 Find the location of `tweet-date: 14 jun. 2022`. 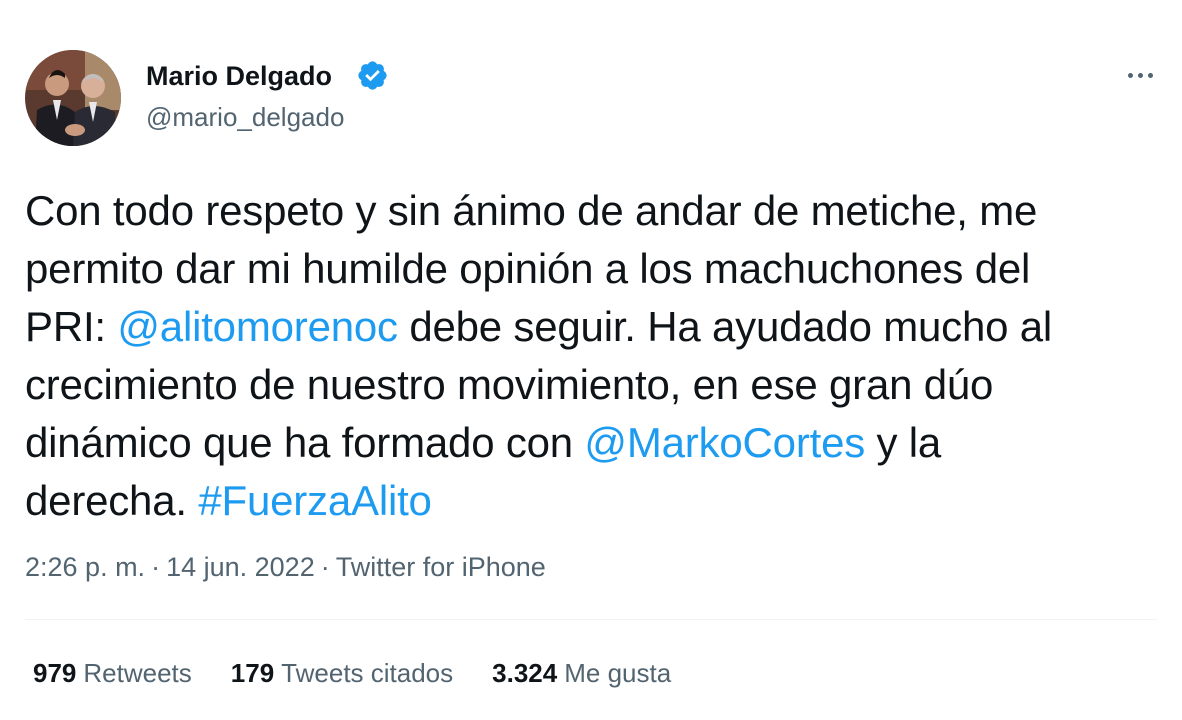

tweet-date: 14 jun. 2022 is located at coordinates (240, 567).